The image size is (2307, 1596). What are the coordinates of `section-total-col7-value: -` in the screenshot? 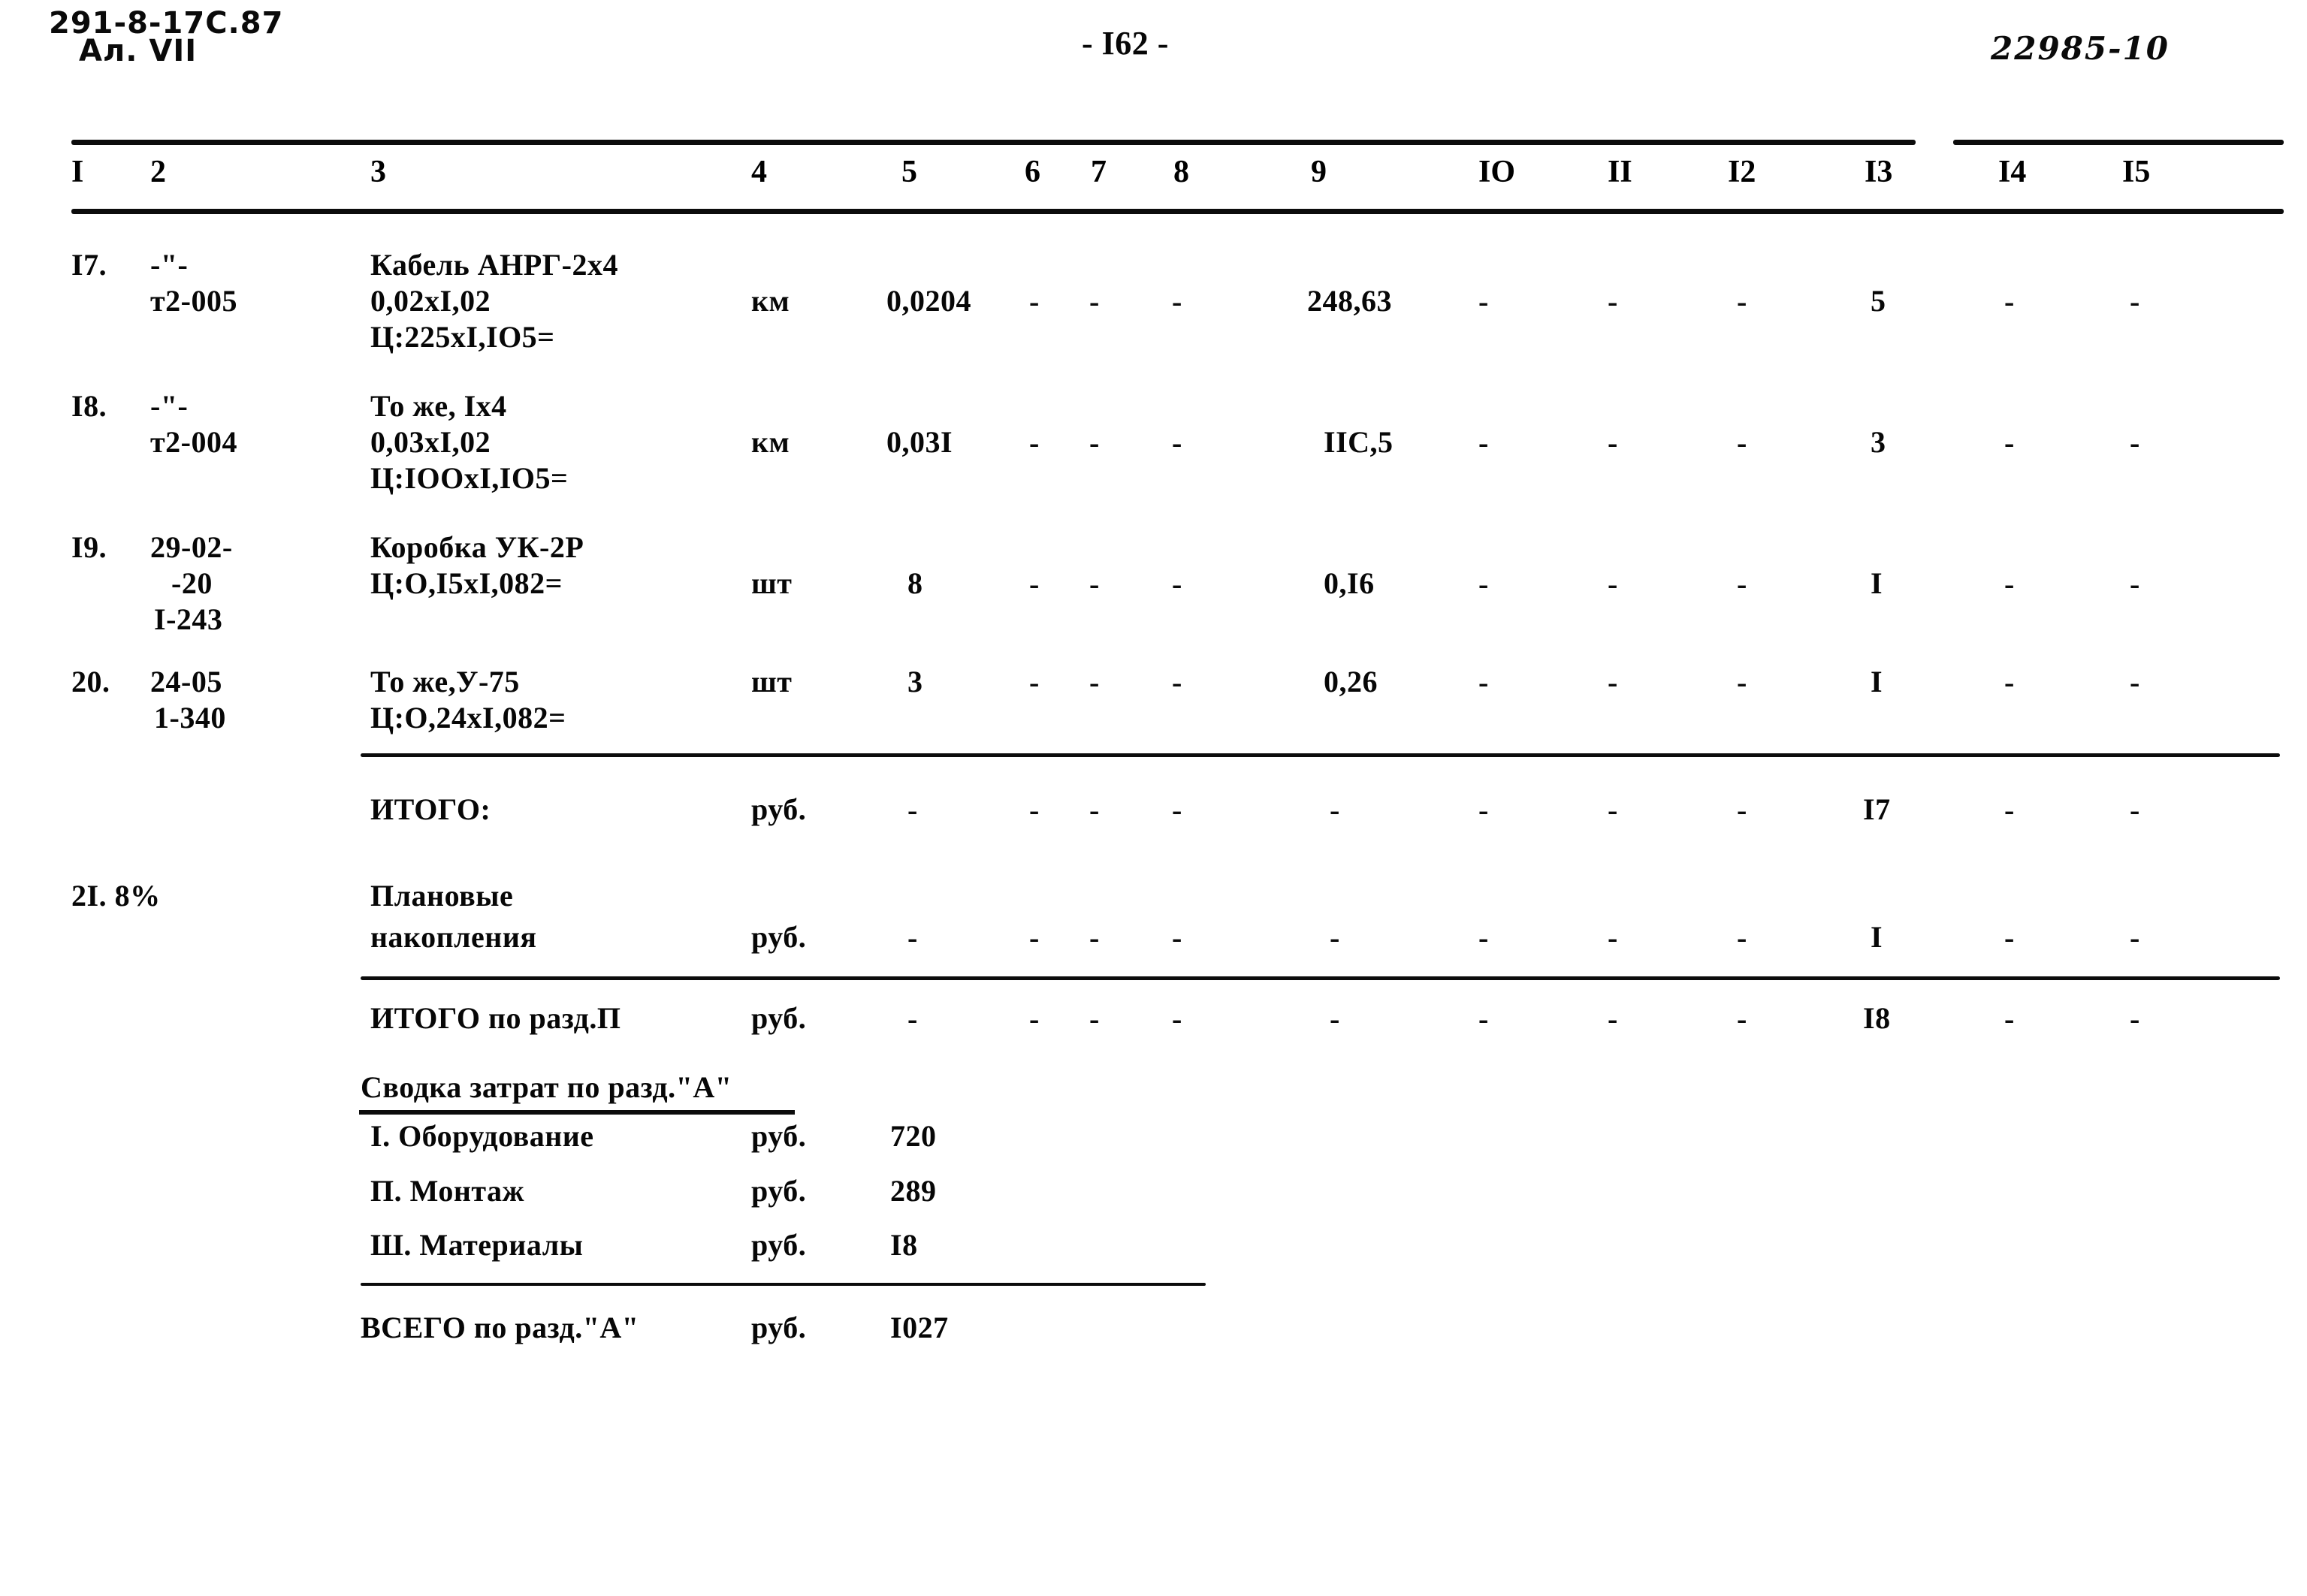 It's located at (1094, 1019).